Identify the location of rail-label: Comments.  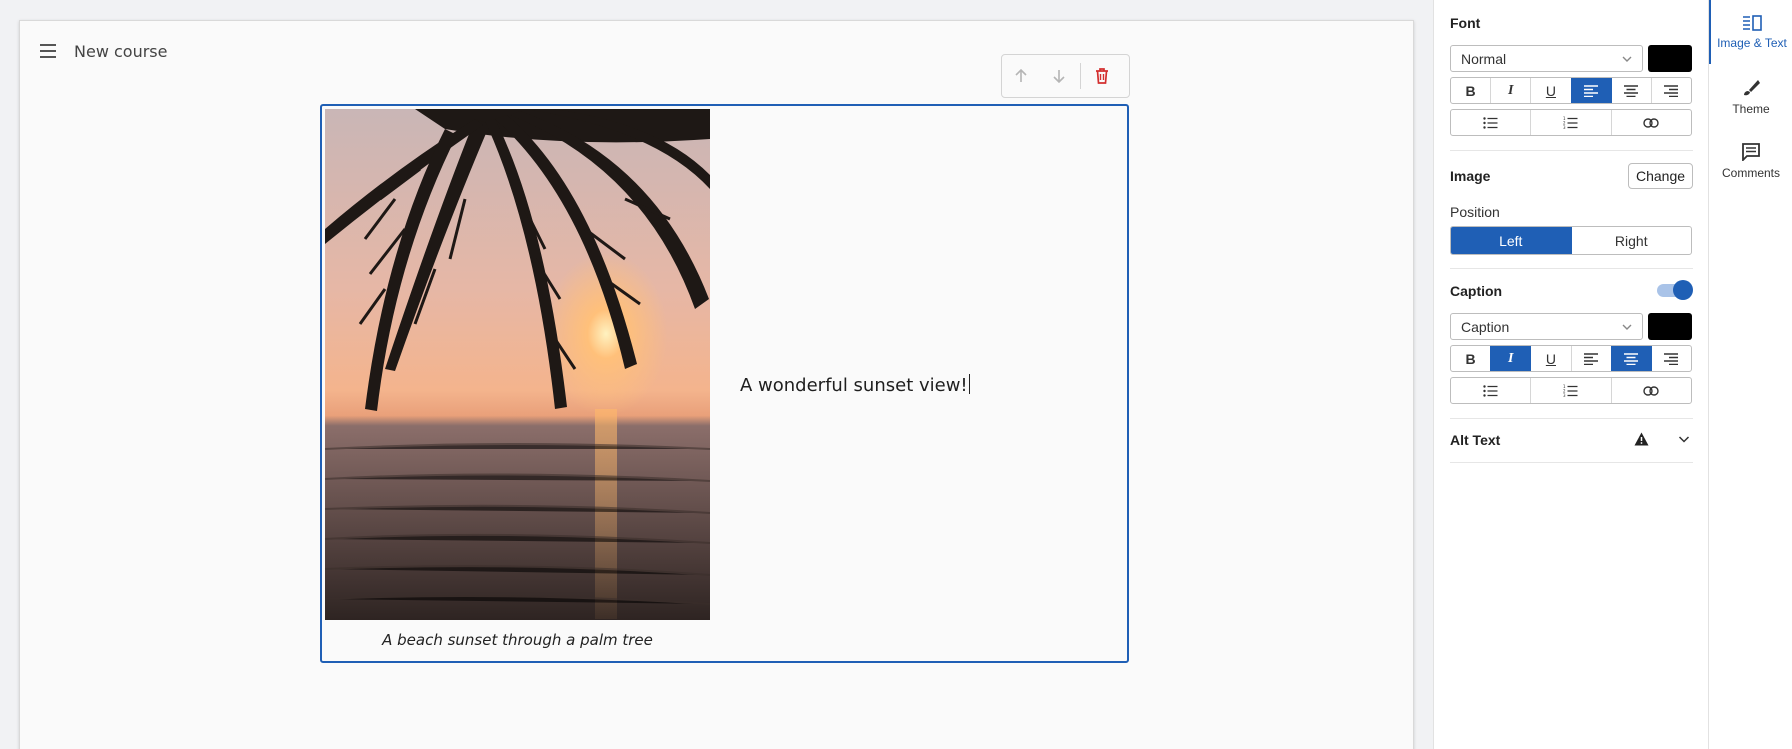
(1750, 173).